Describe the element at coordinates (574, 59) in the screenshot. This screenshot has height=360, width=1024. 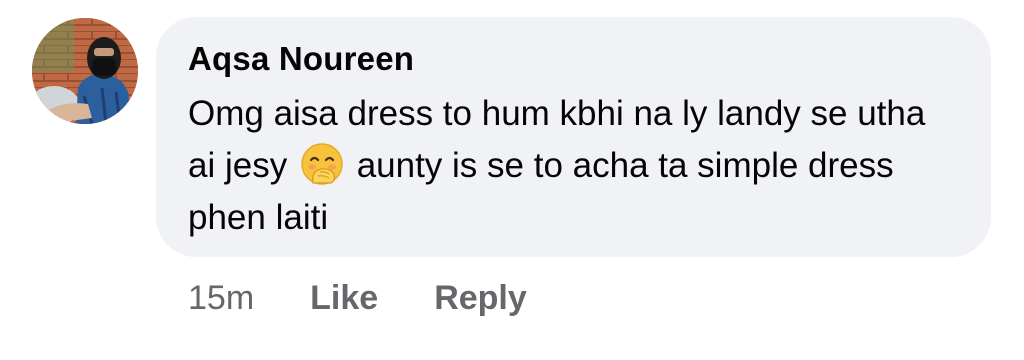
I see `comment-author-name: Aqsa Noureen` at that location.